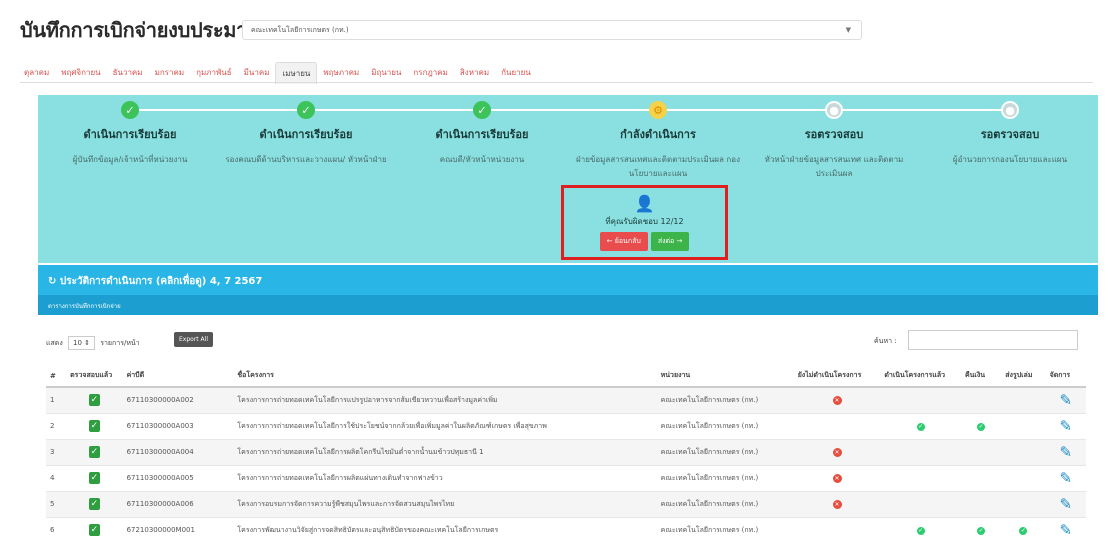  I want to click on column-header: ชื่อโครงการ, so click(445, 376).